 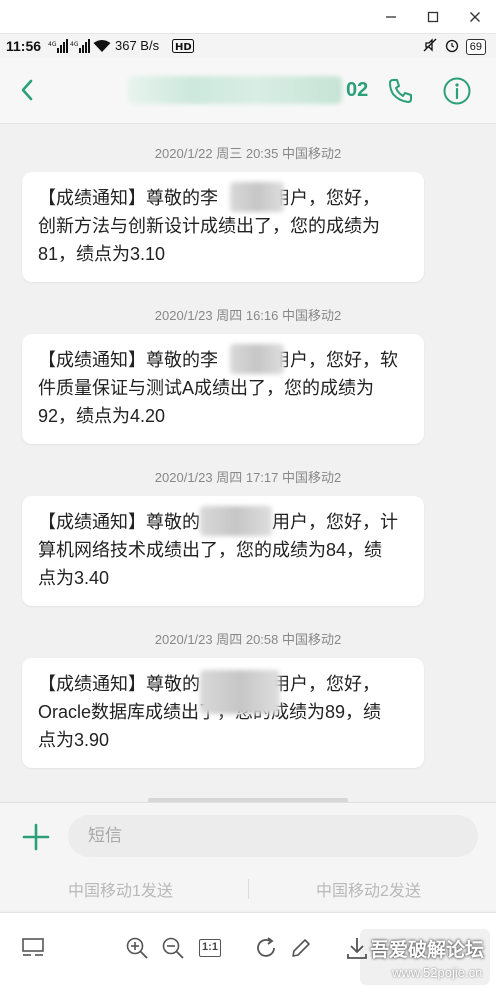 I want to click on status-time: 11:56, so click(x=24, y=46).